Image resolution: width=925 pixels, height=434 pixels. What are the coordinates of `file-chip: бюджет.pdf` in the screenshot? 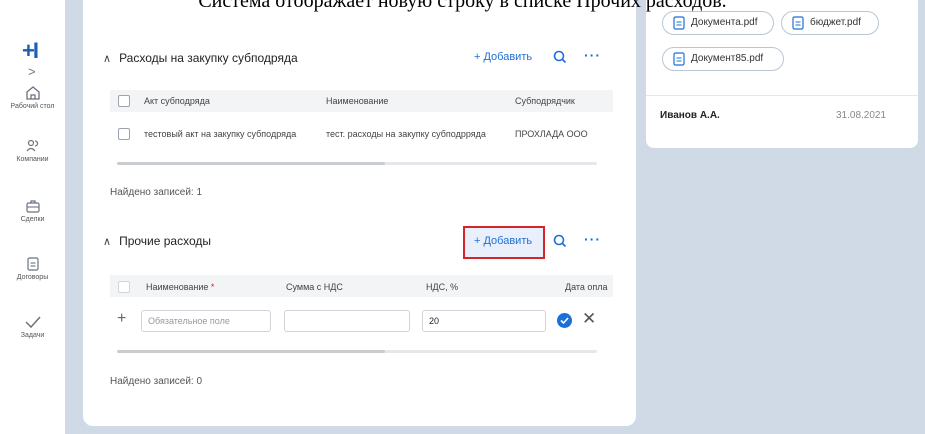 It's located at (830, 23).